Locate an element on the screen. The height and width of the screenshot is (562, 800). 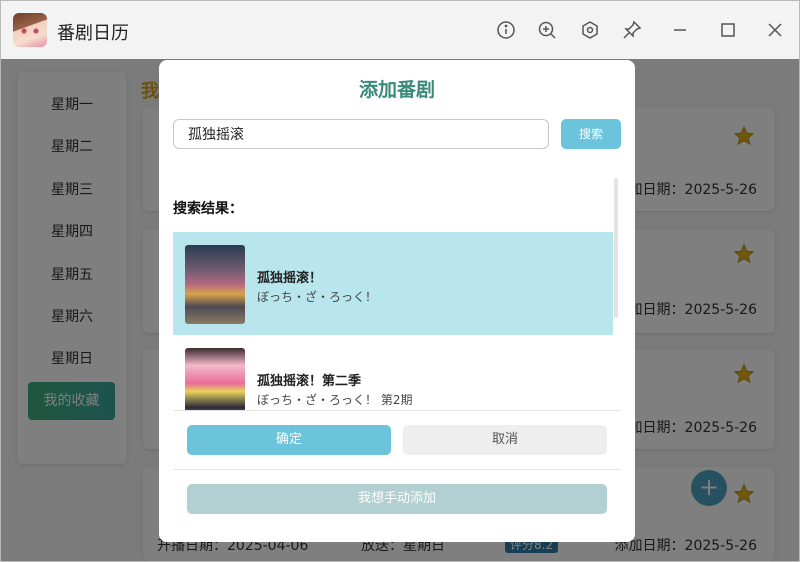
result-item-selected: 孤独摇滚！ ぼっち・ざ・ろっく！ is located at coordinates (393, 283).